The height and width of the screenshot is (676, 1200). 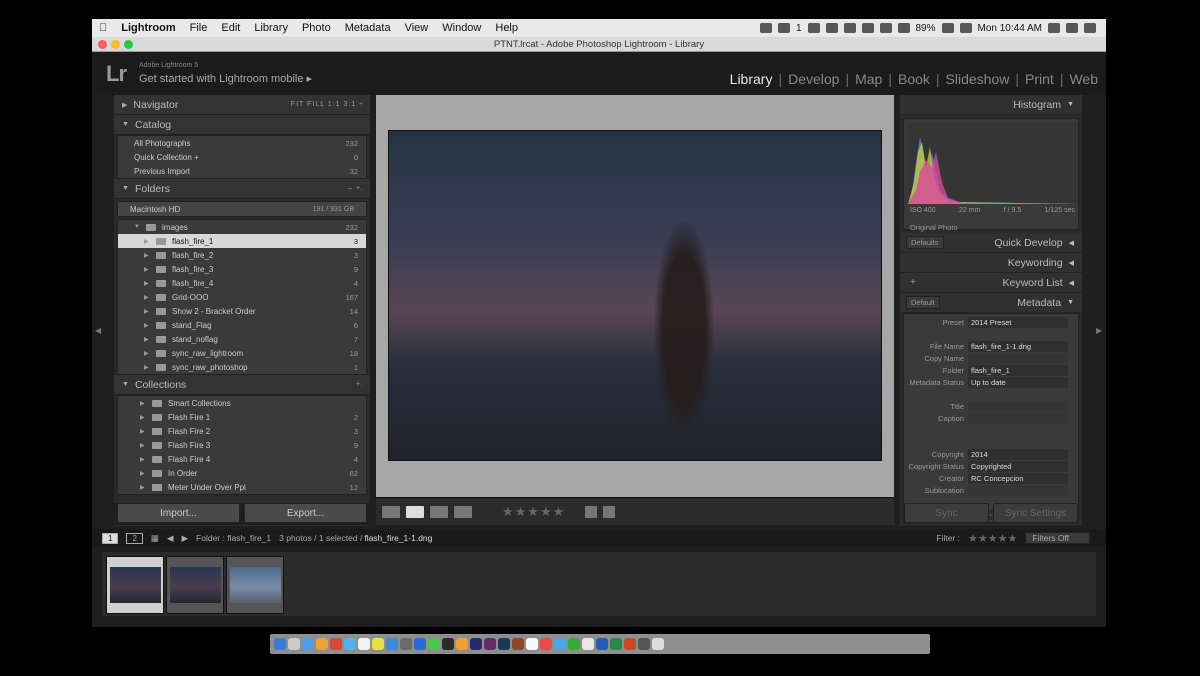 I want to click on calendar-icon, so click(x=364, y=644).